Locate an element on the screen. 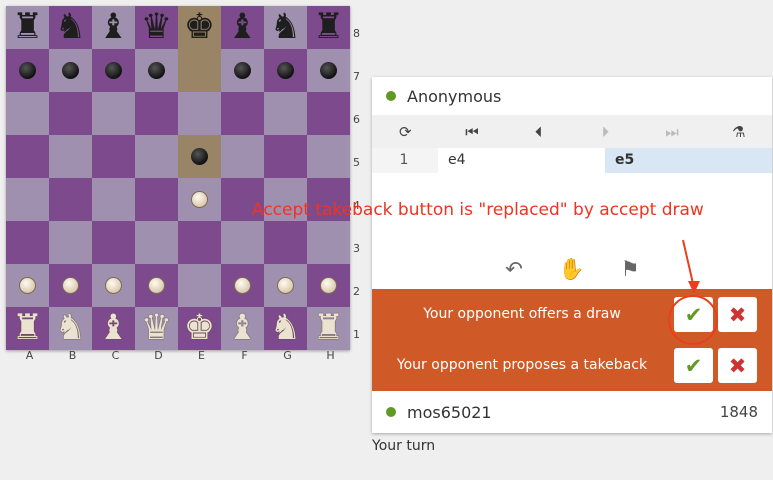 This screenshot has width=773, height=480. board-square-e5 is located at coordinates (199, 156).